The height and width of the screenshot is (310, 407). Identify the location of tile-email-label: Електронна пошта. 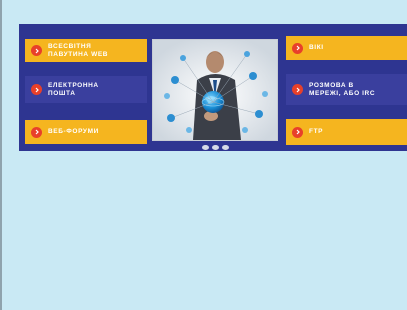
(73, 89).